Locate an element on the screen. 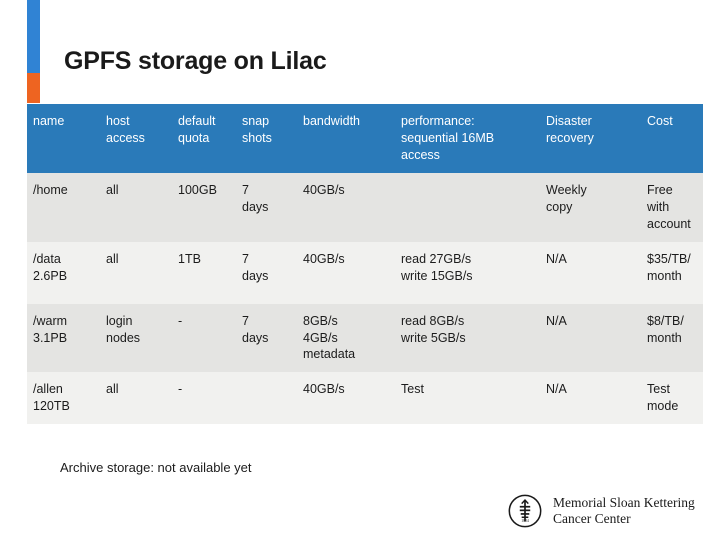 This screenshot has height=540, width=720. column-header-snapshots: snap shots is located at coordinates (266, 138).